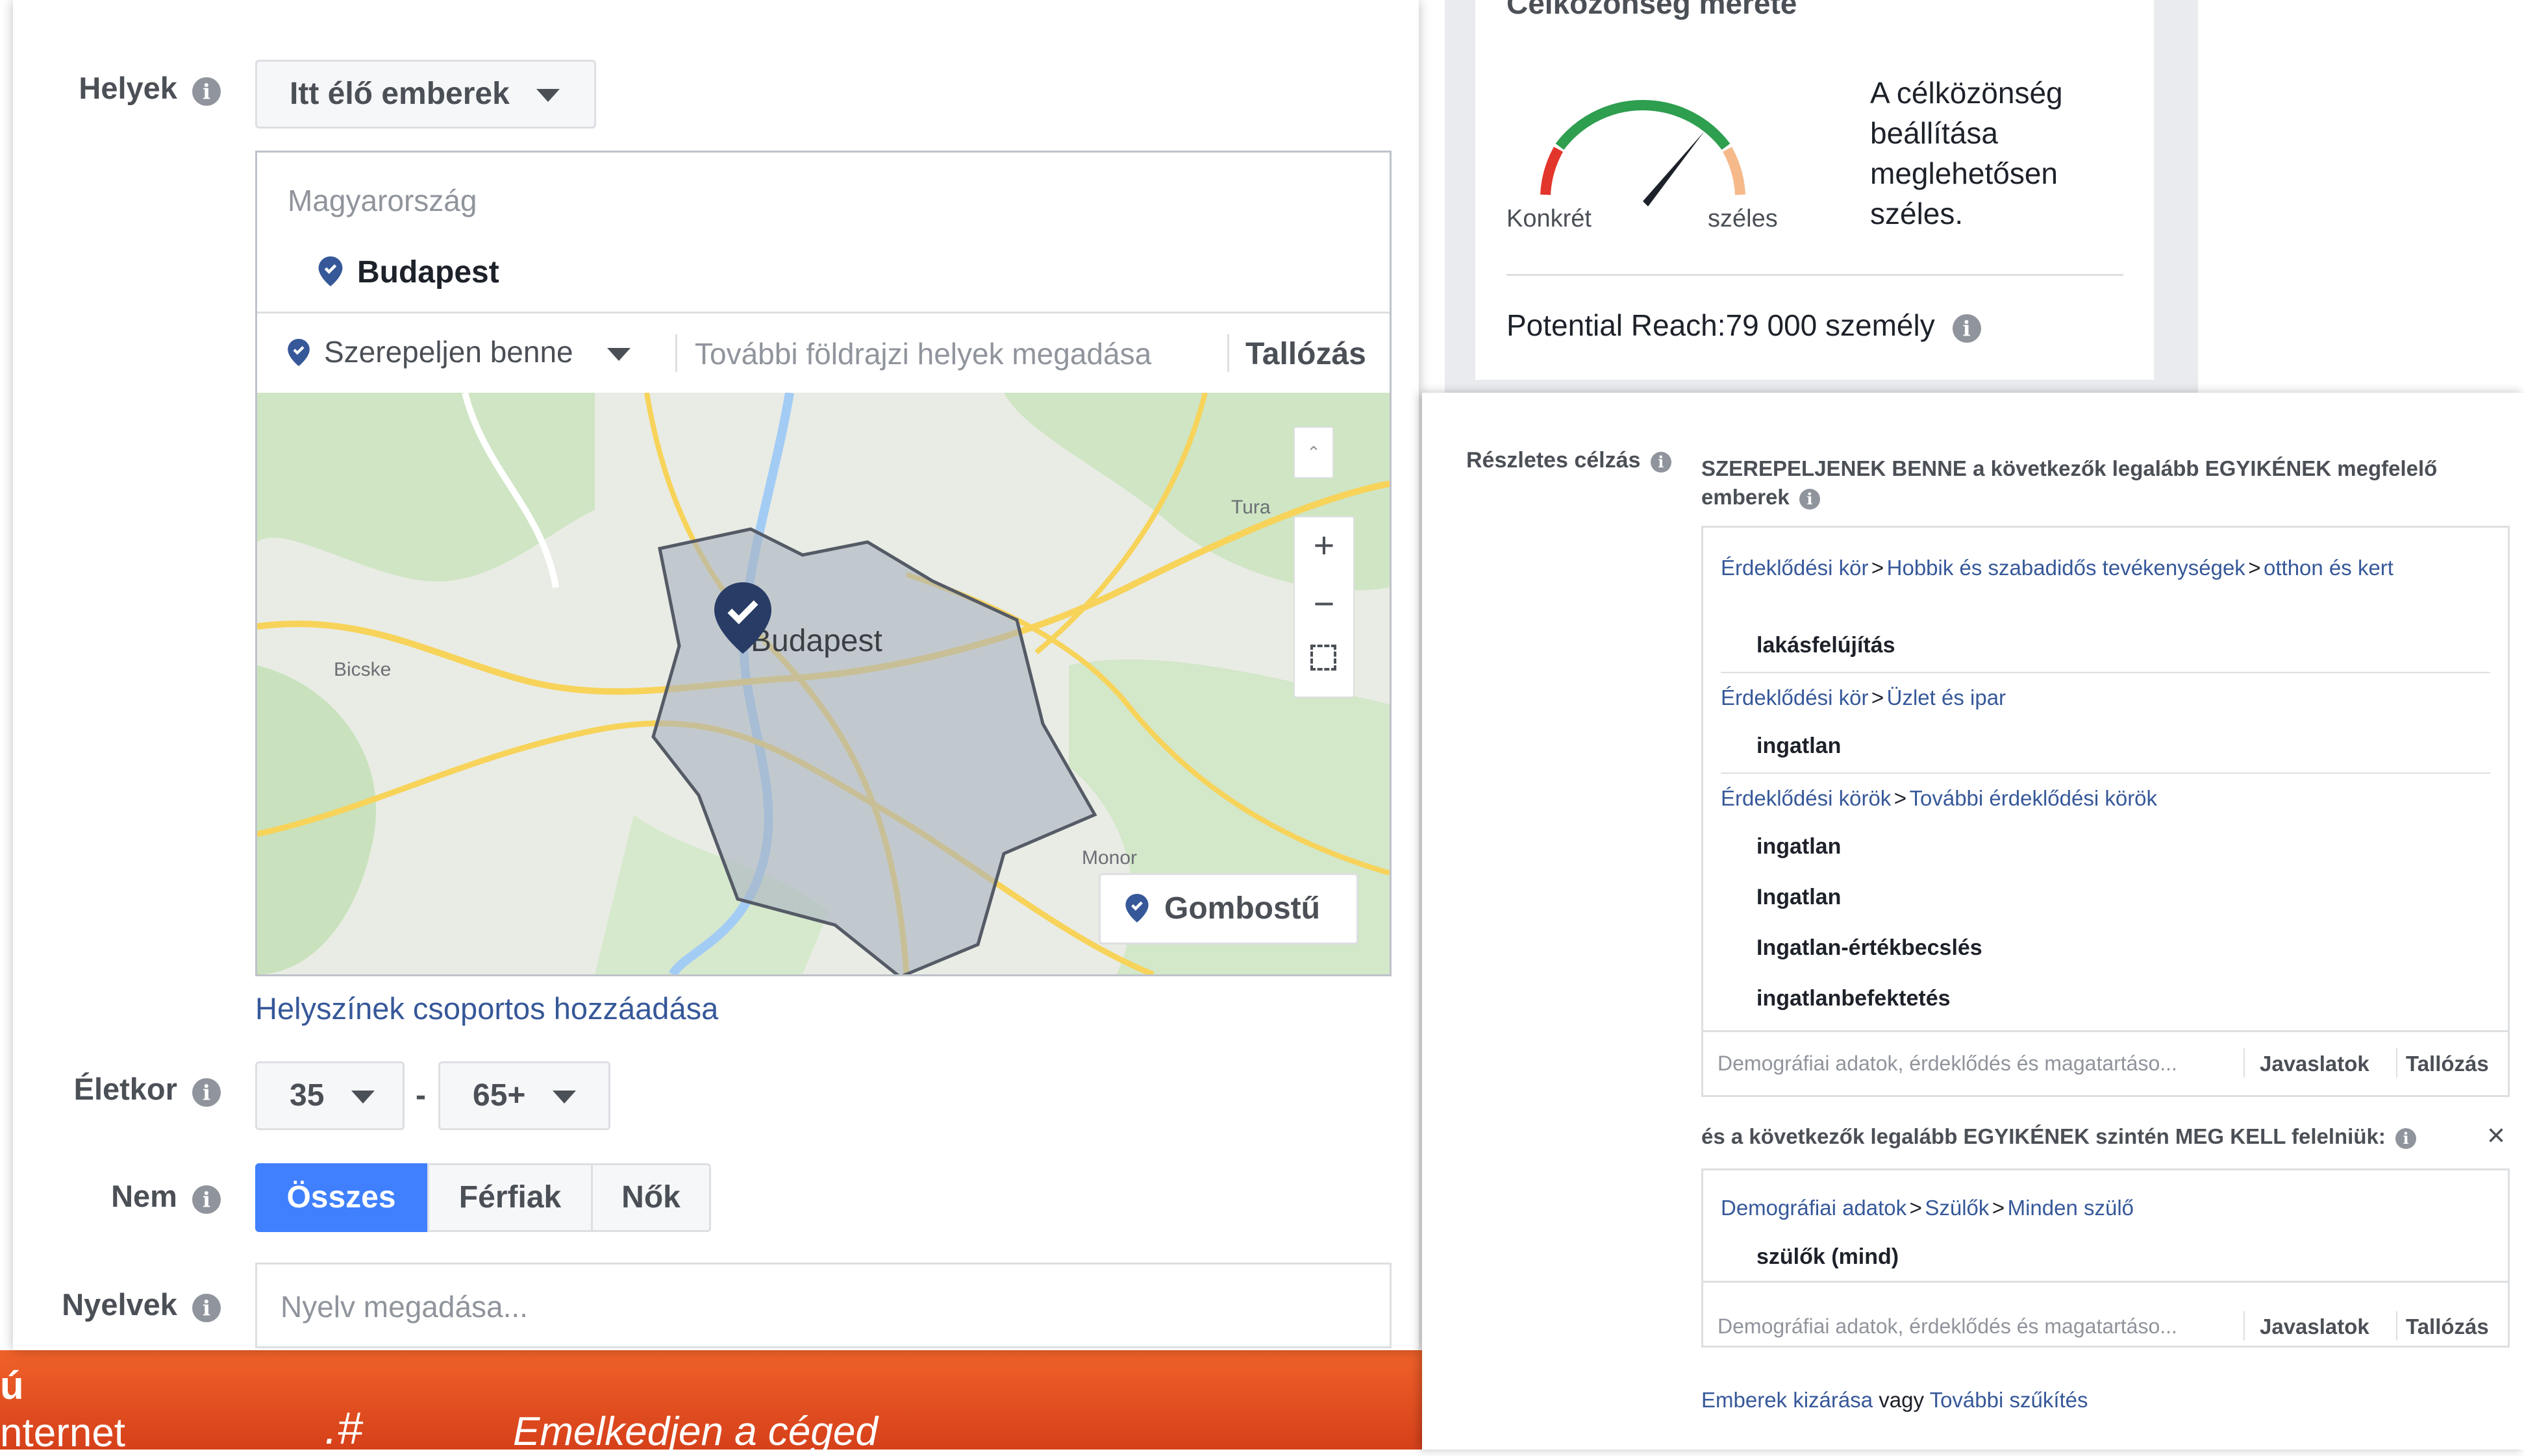 The image size is (2524, 1456). Describe the element at coordinates (2328, 568) in the screenshot. I see `path-segment: otthon és kert` at that location.